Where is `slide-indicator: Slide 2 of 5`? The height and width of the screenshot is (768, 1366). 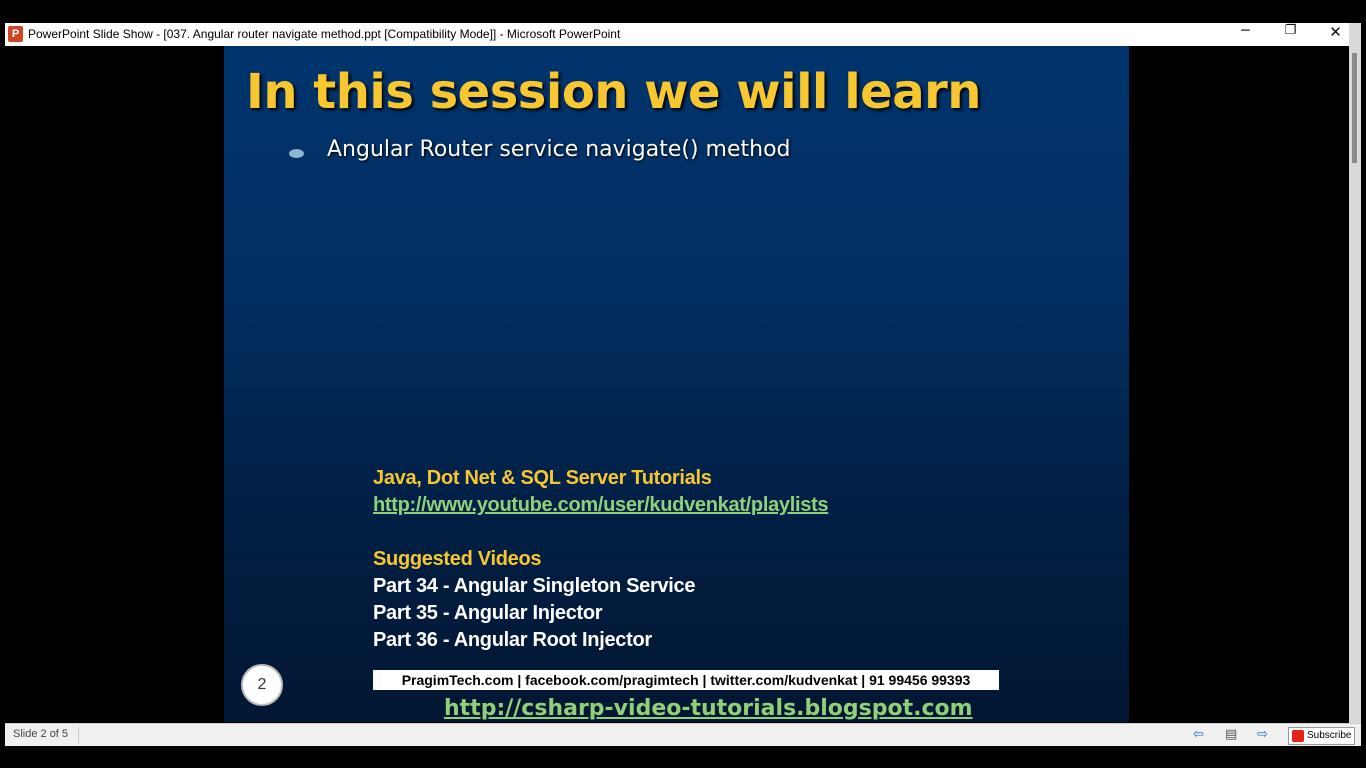 slide-indicator: Slide 2 of 5 is located at coordinates (41, 734).